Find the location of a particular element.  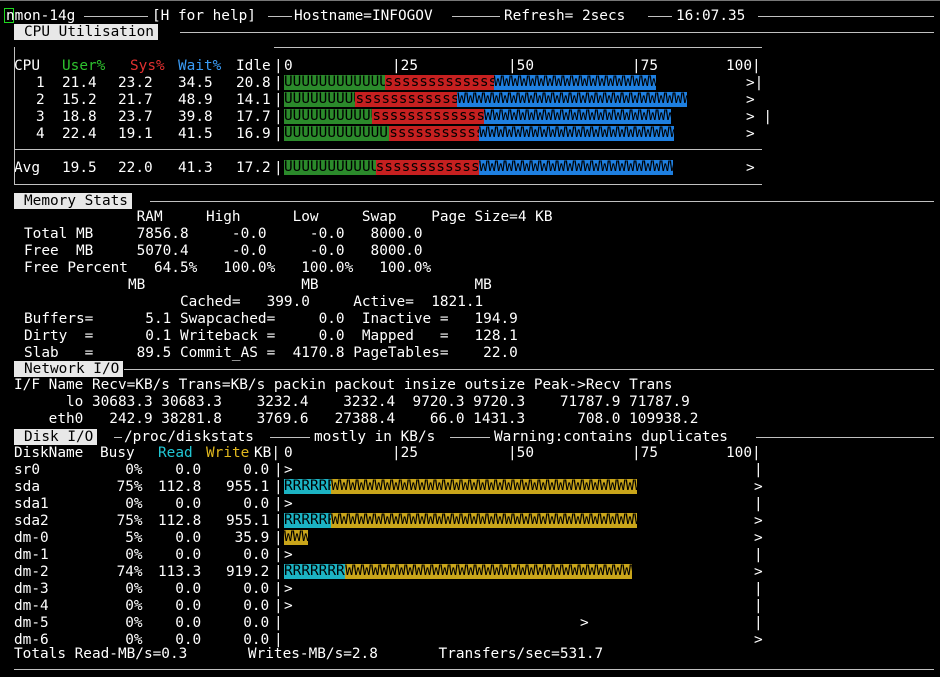

cpu-scale-25: |25 is located at coordinates (405, 66).